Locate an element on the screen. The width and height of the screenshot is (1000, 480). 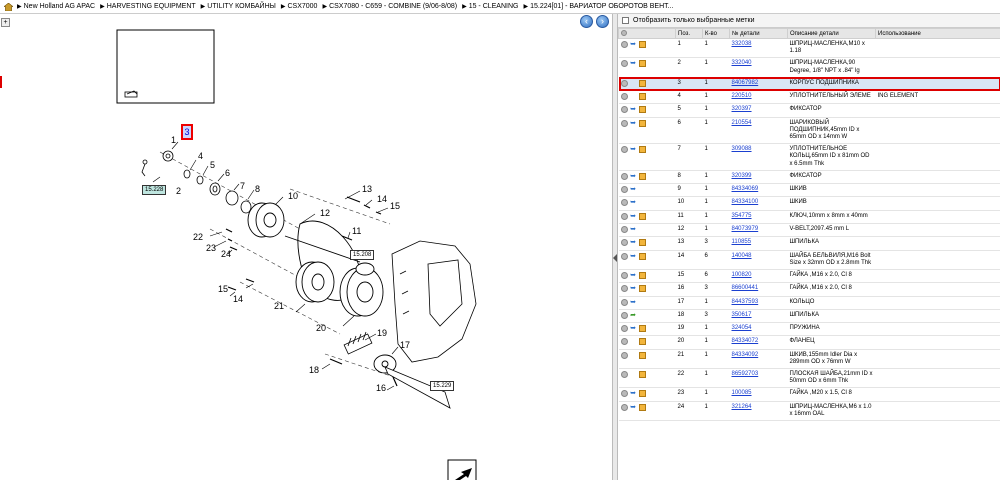
part-number-link: 84334100 is located at coordinates (745, 202).